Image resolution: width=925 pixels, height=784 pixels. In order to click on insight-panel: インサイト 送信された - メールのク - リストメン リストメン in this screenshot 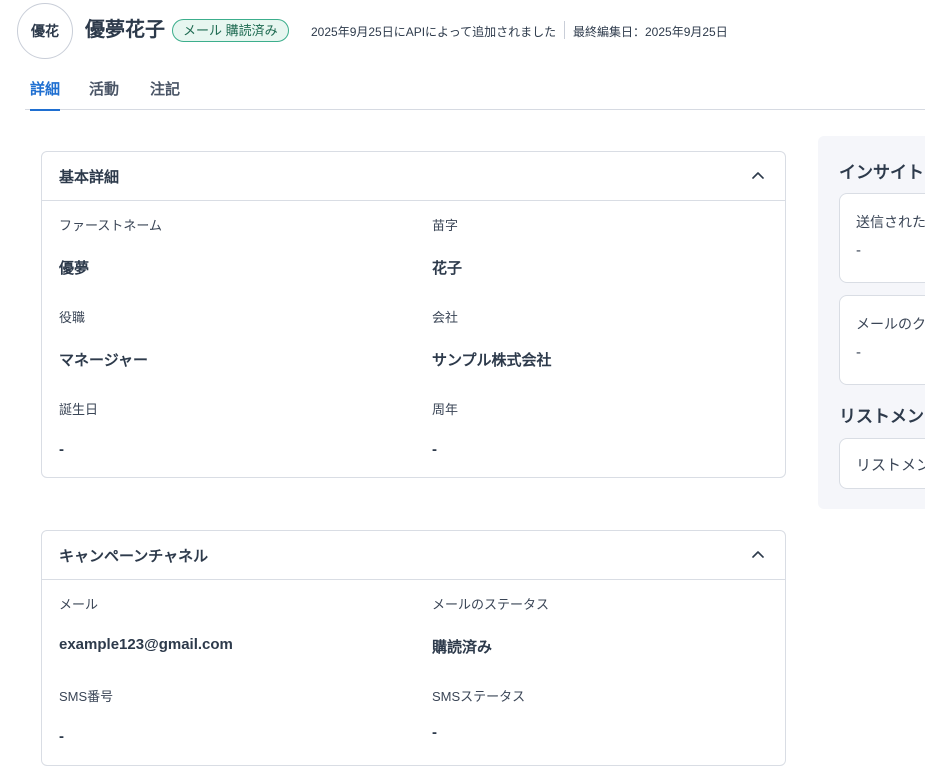, I will do `click(871, 322)`.